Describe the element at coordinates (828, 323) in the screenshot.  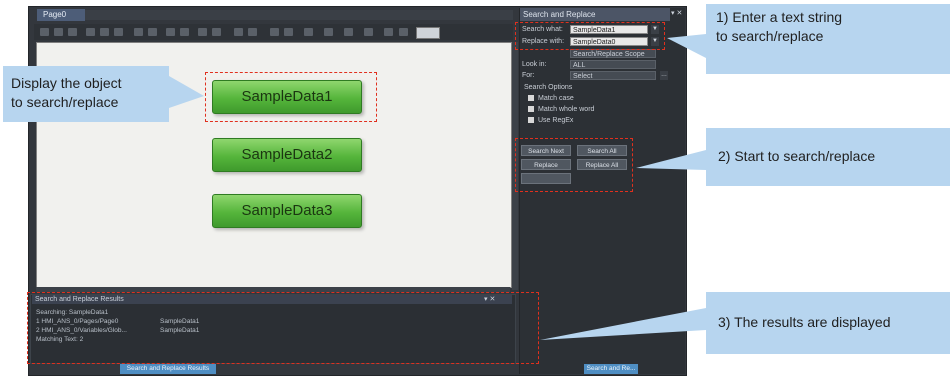
I see `callout-results-displayed: 3) The results are displayed` at that location.